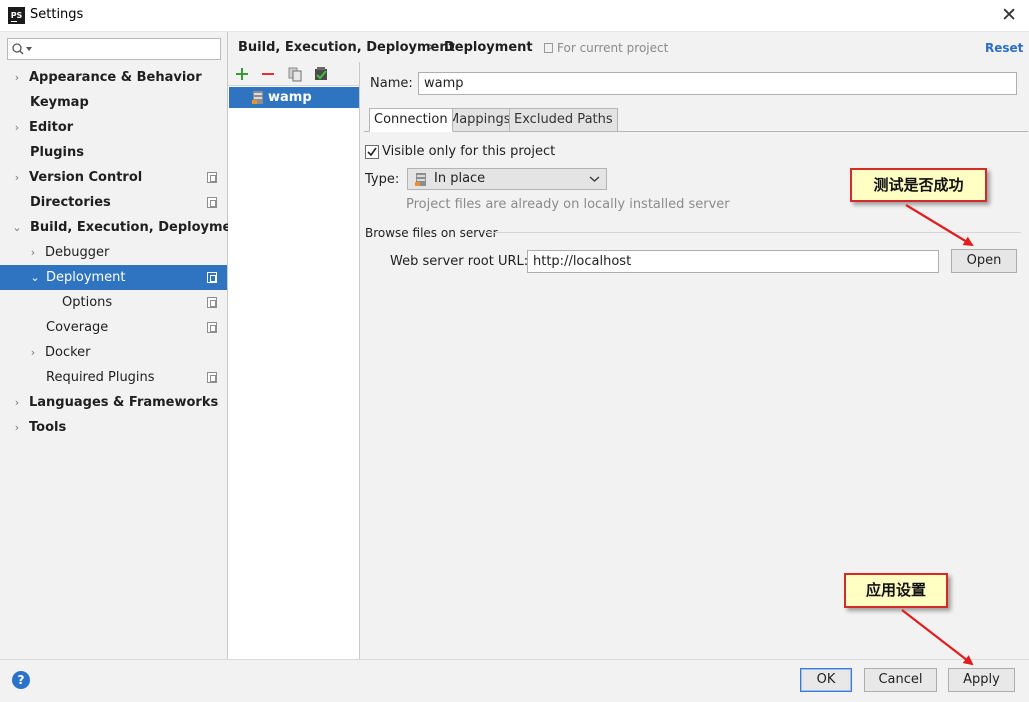 The height and width of the screenshot is (702, 1029). I want to click on sidebar-item-appearance-behavior: › Appearance & Behavior, so click(113, 77).